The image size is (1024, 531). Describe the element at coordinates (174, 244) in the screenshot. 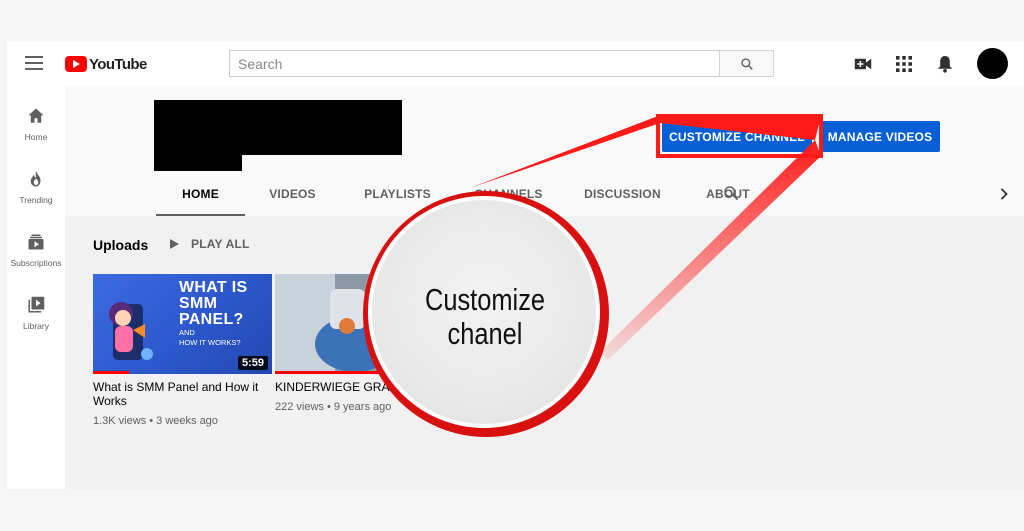

I see `play-icon` at that location.